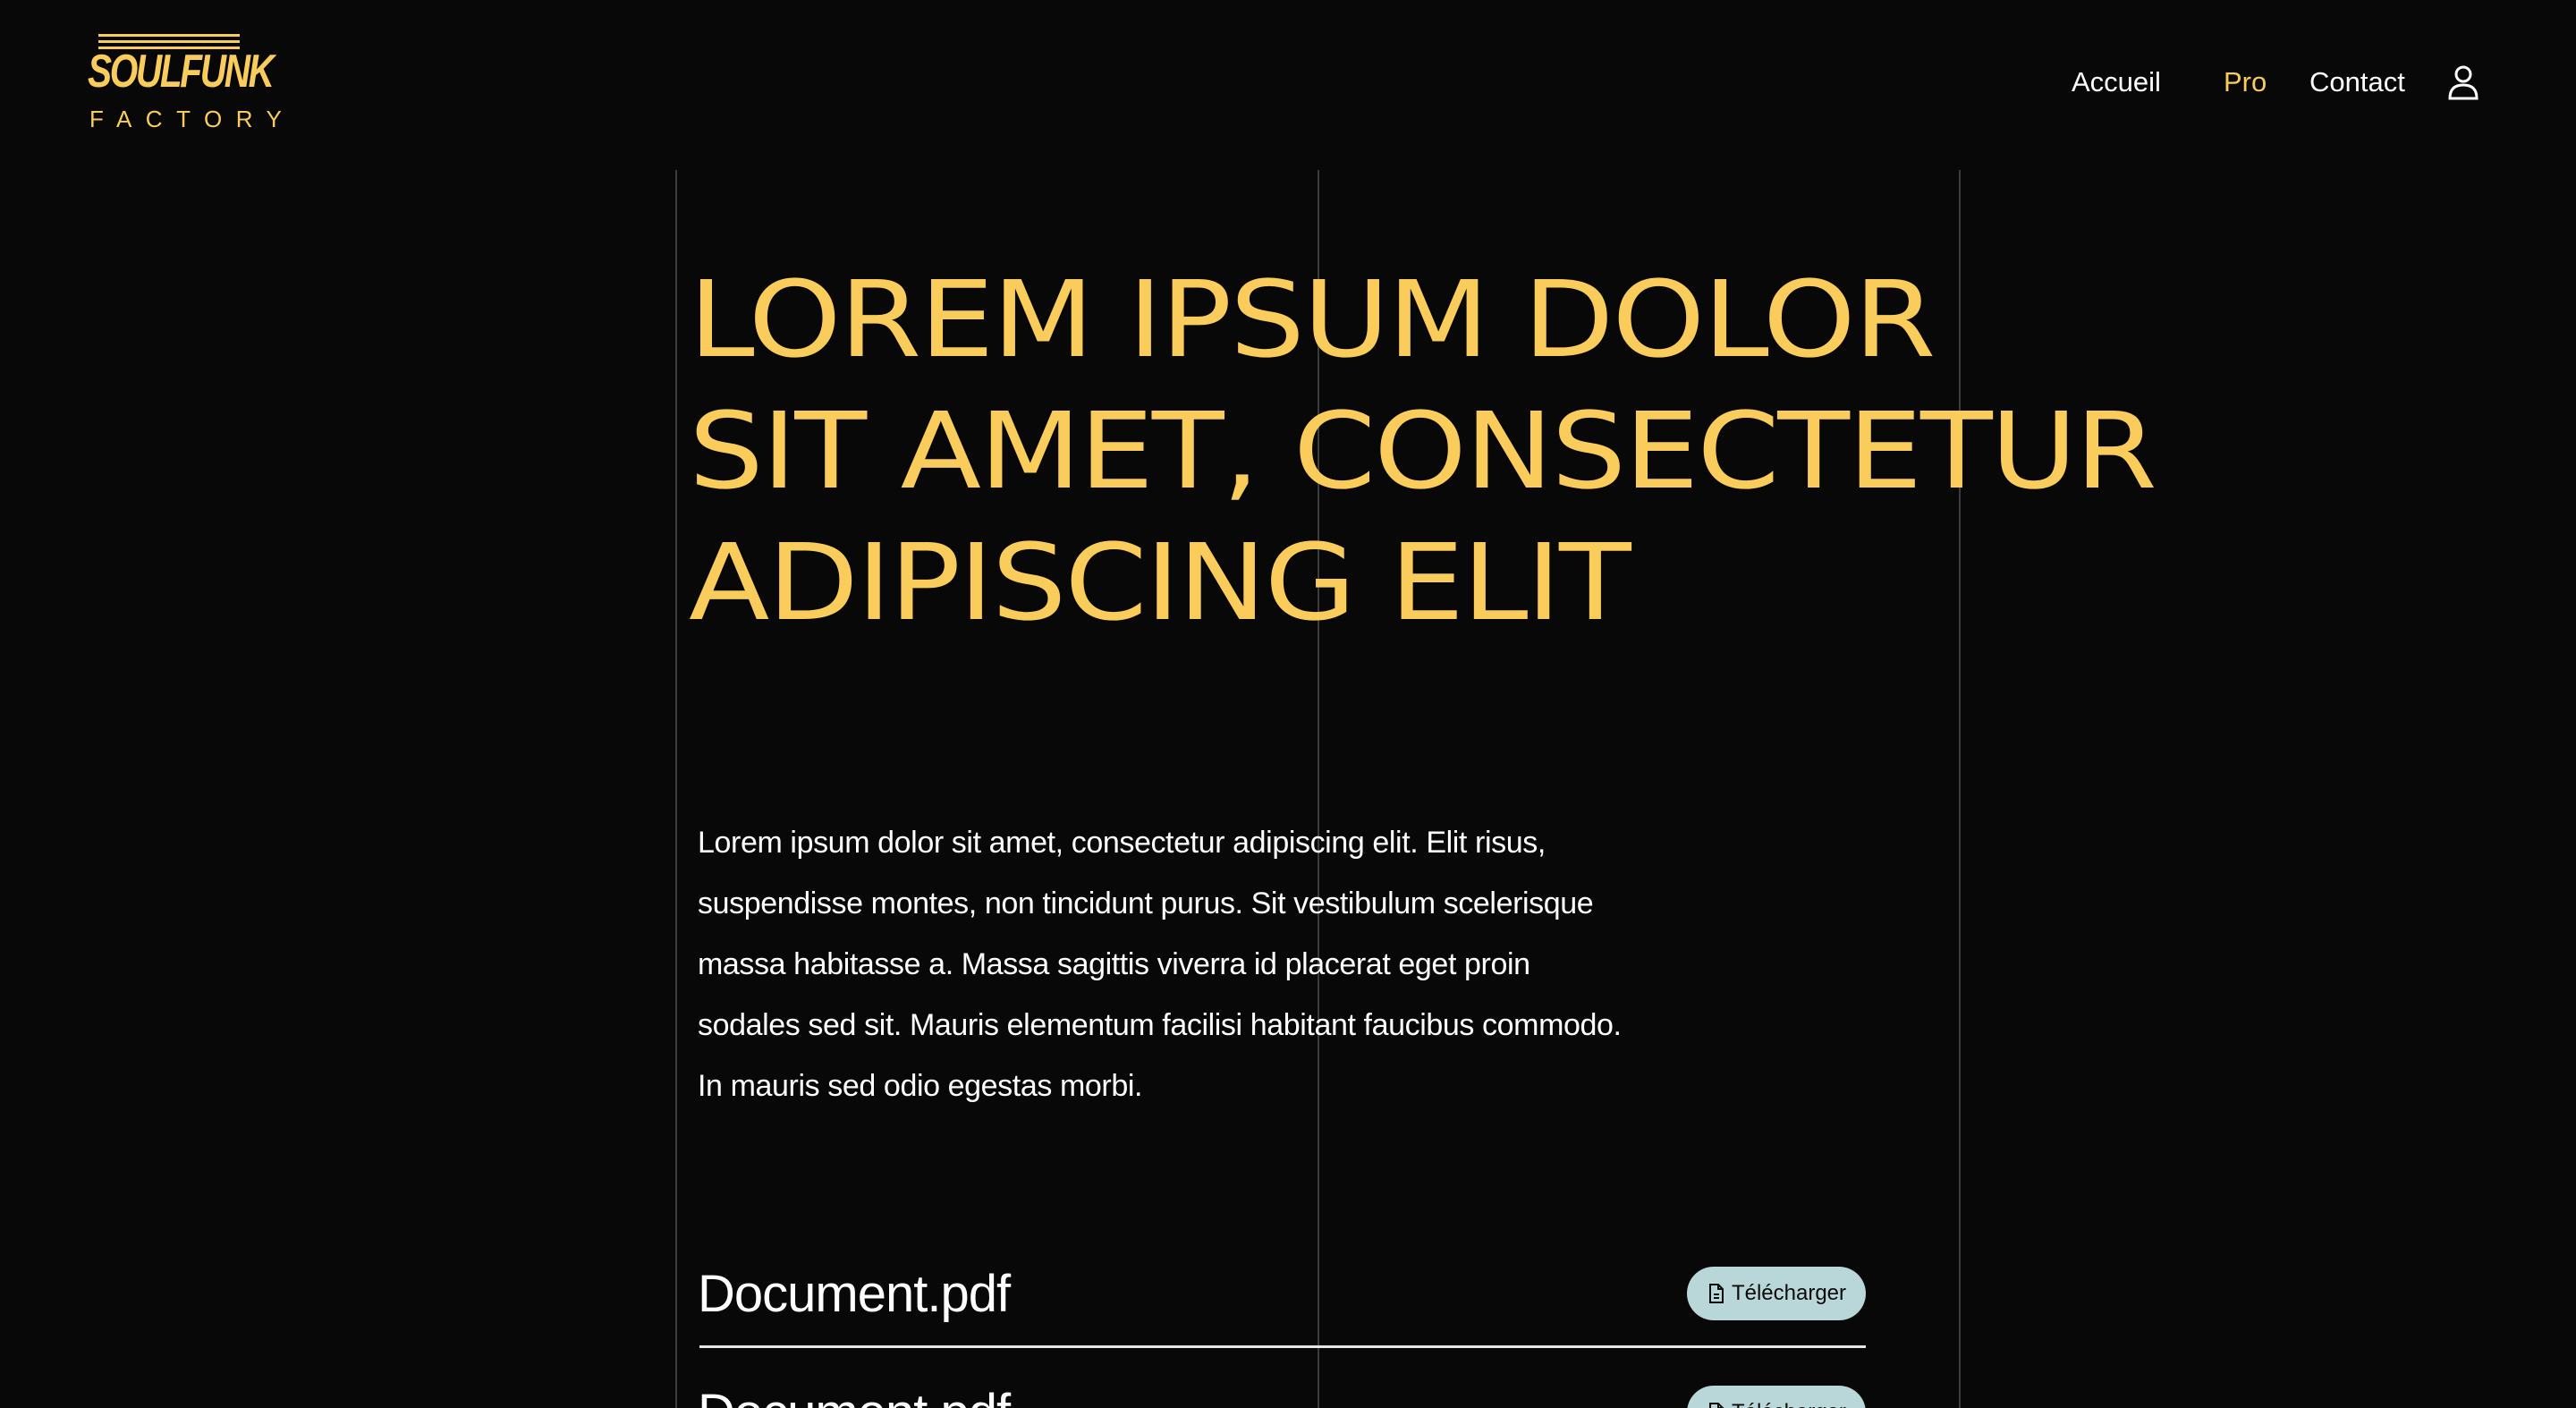  I want to click on document-divider, so click(1282, 1346).